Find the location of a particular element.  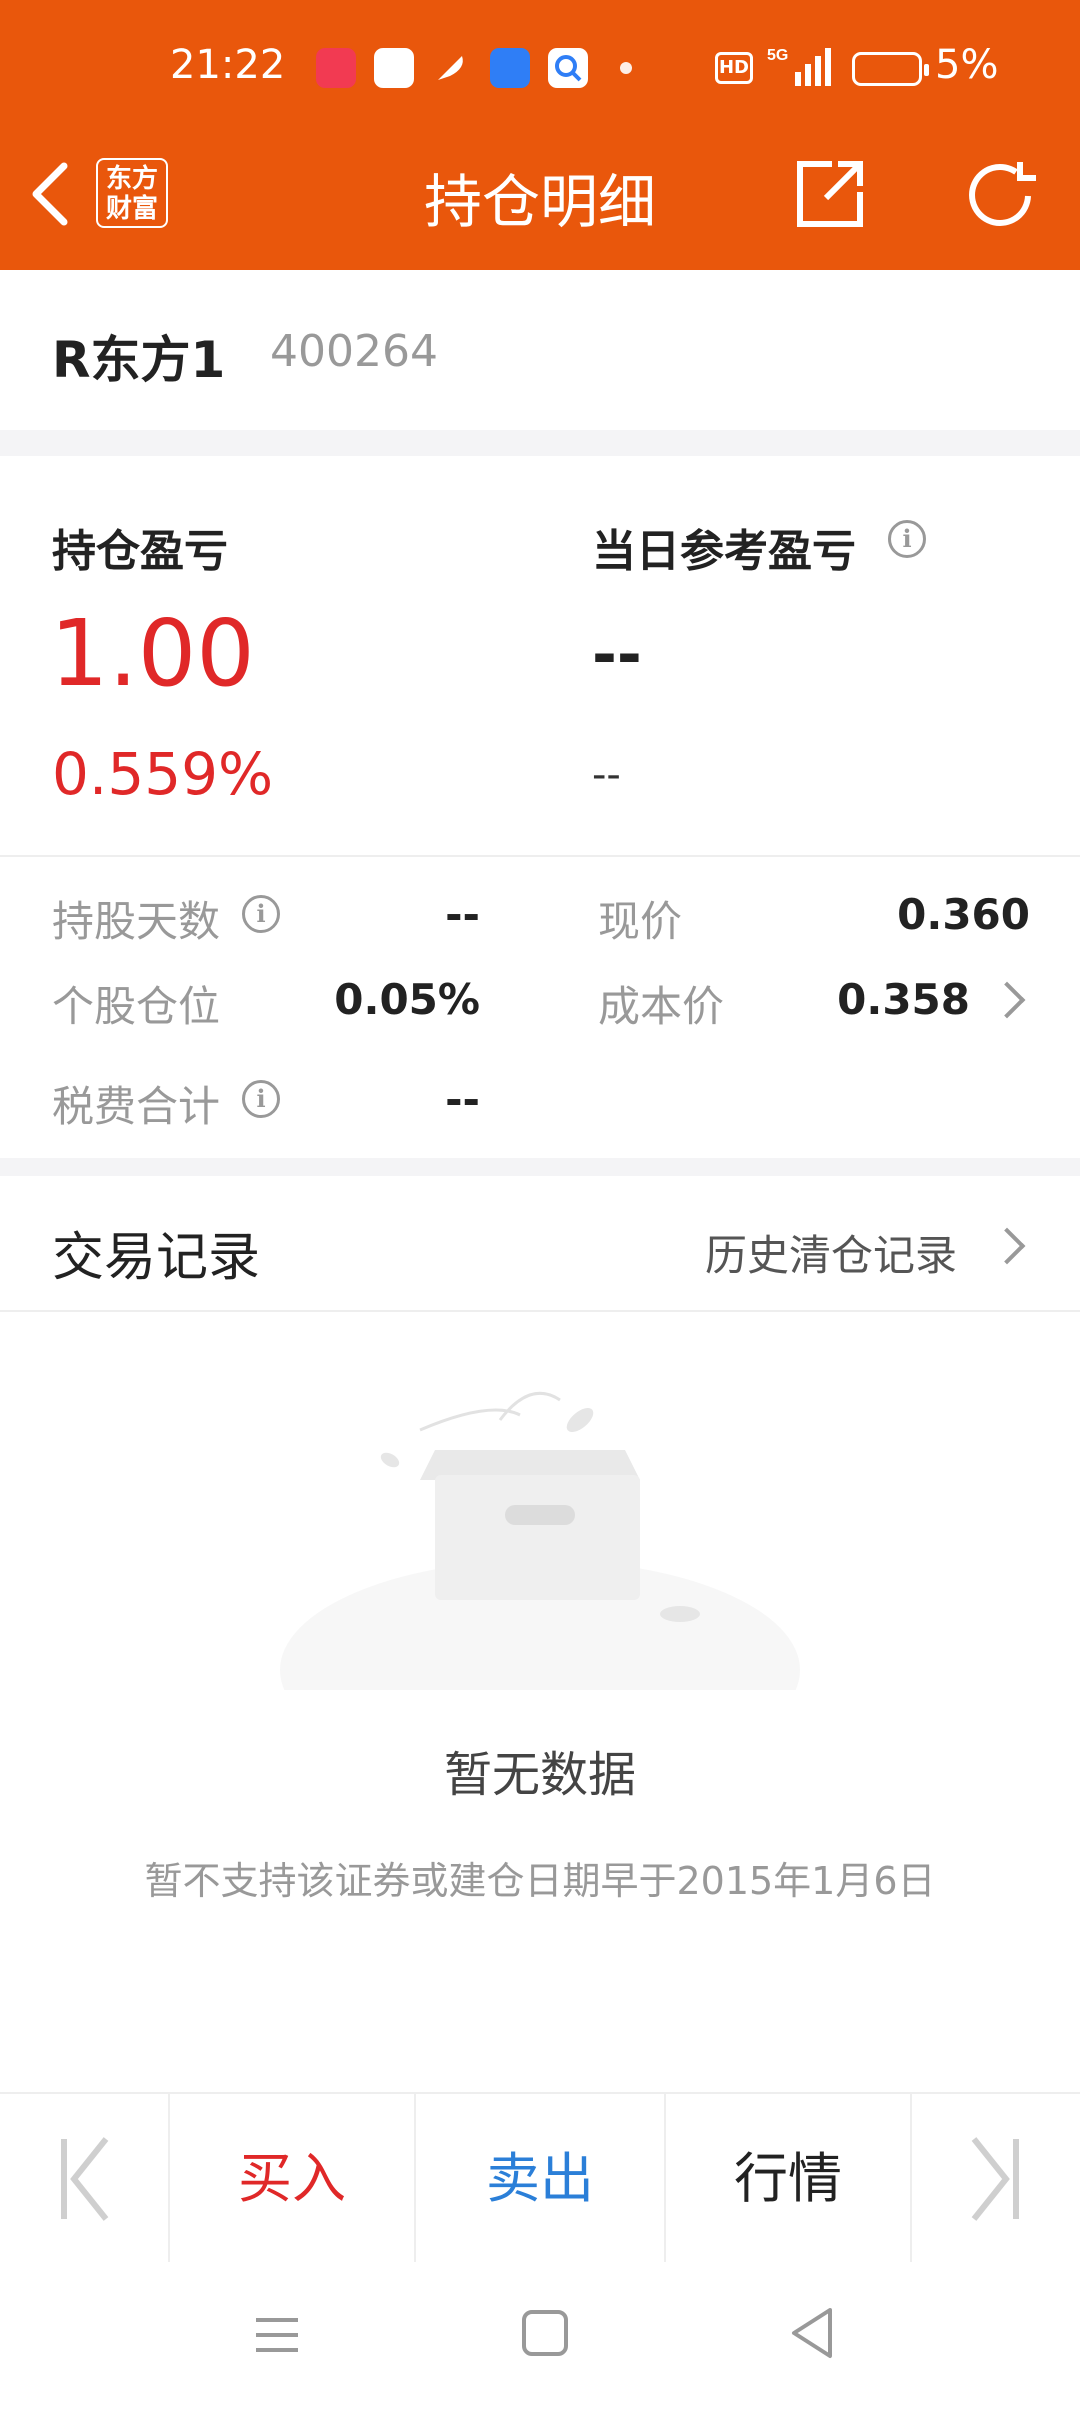

fees-label: 税费合计 is located at coordinates (136, 1106).